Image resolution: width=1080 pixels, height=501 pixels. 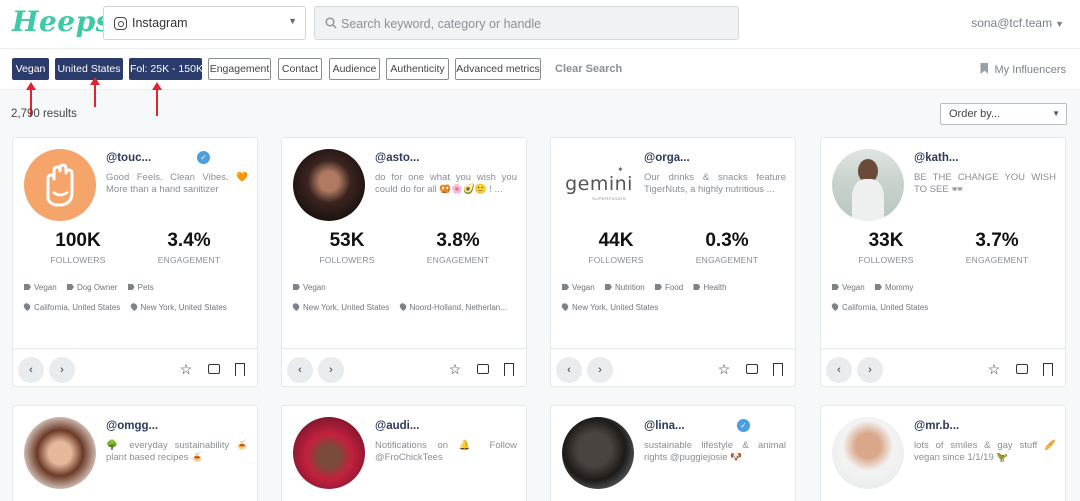 What do you see at coordinates (140, 287) in the screenshot?
I see `tag: Pets` at bounding box center [140, 287].